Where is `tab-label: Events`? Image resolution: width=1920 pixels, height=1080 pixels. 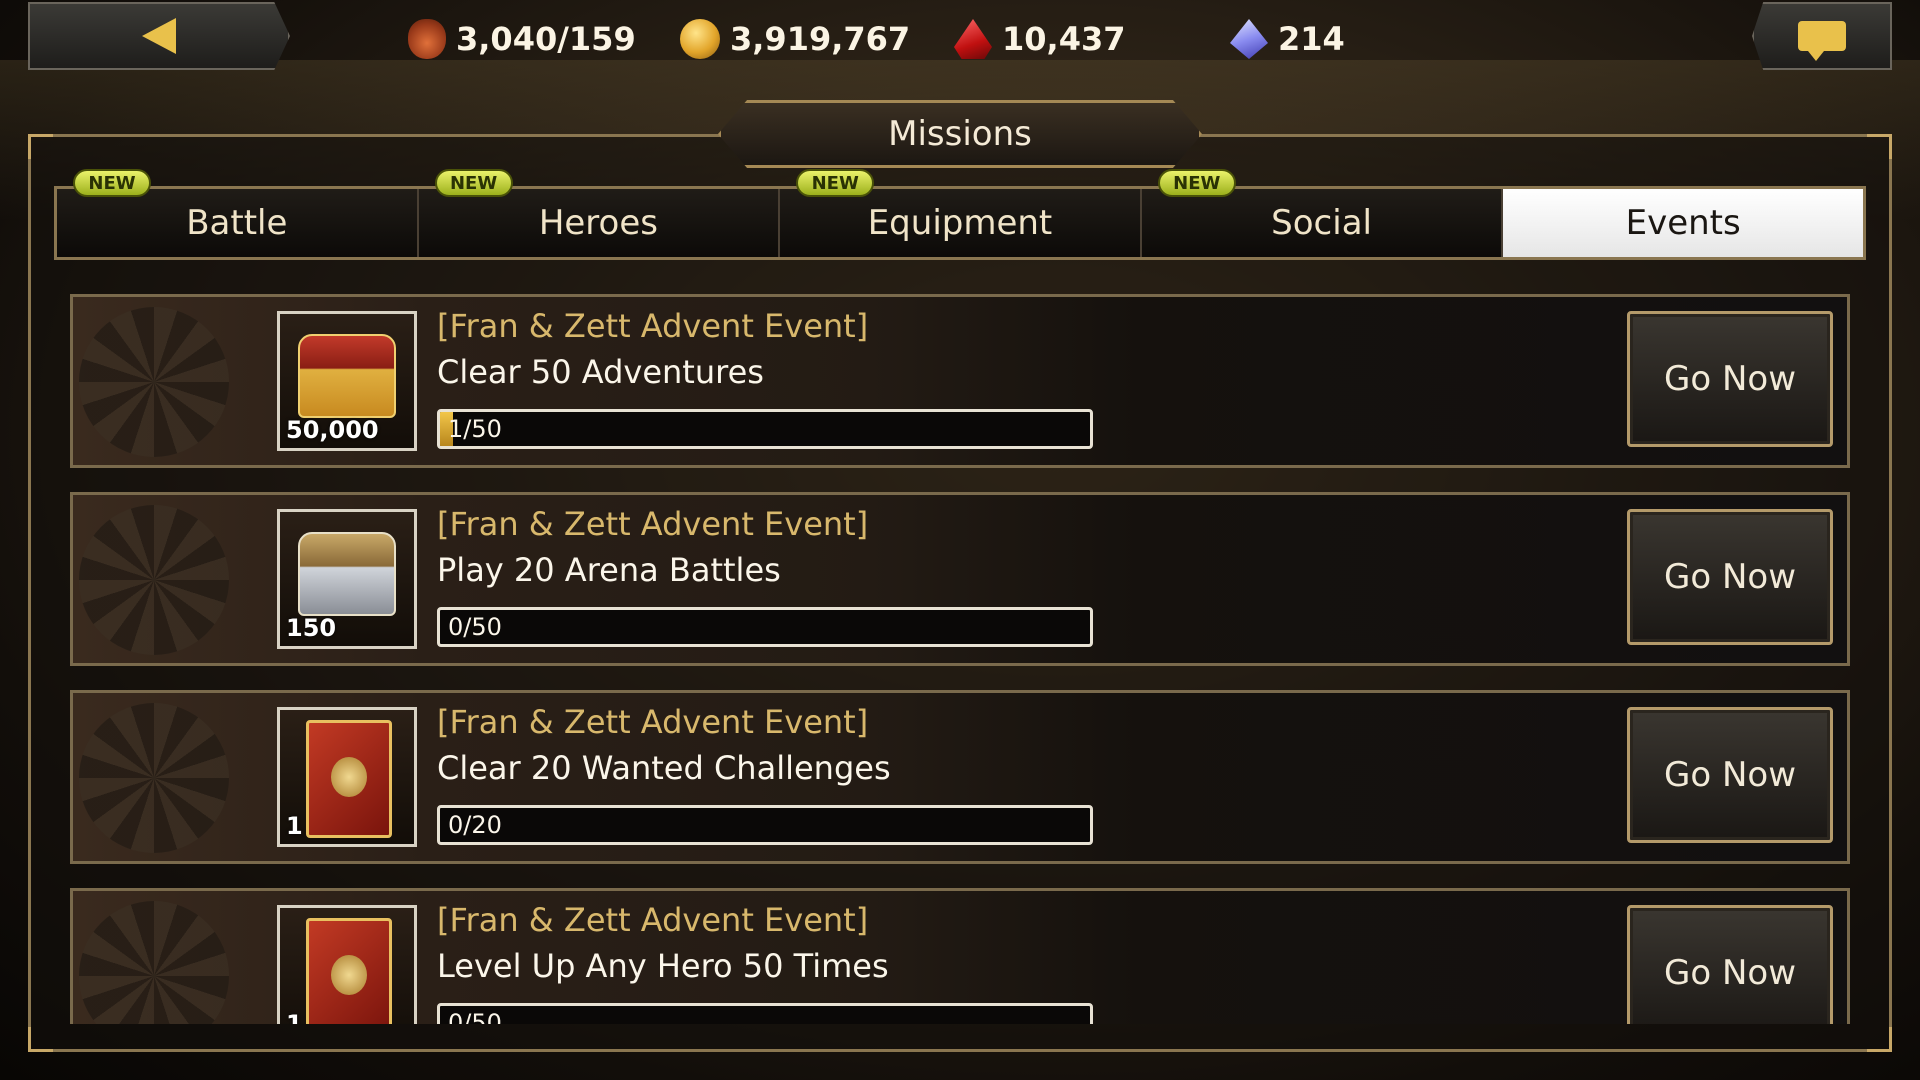 tab-label: Events is located at coordinates (1683, 223).